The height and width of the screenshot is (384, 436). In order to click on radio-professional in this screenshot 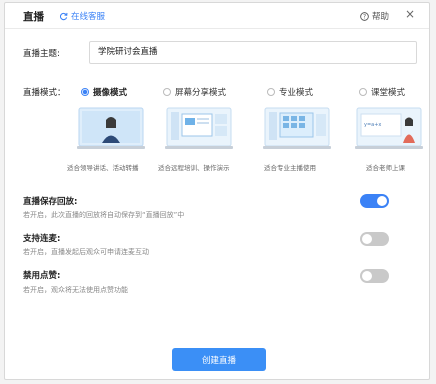, I will do `click(271, 92)`.